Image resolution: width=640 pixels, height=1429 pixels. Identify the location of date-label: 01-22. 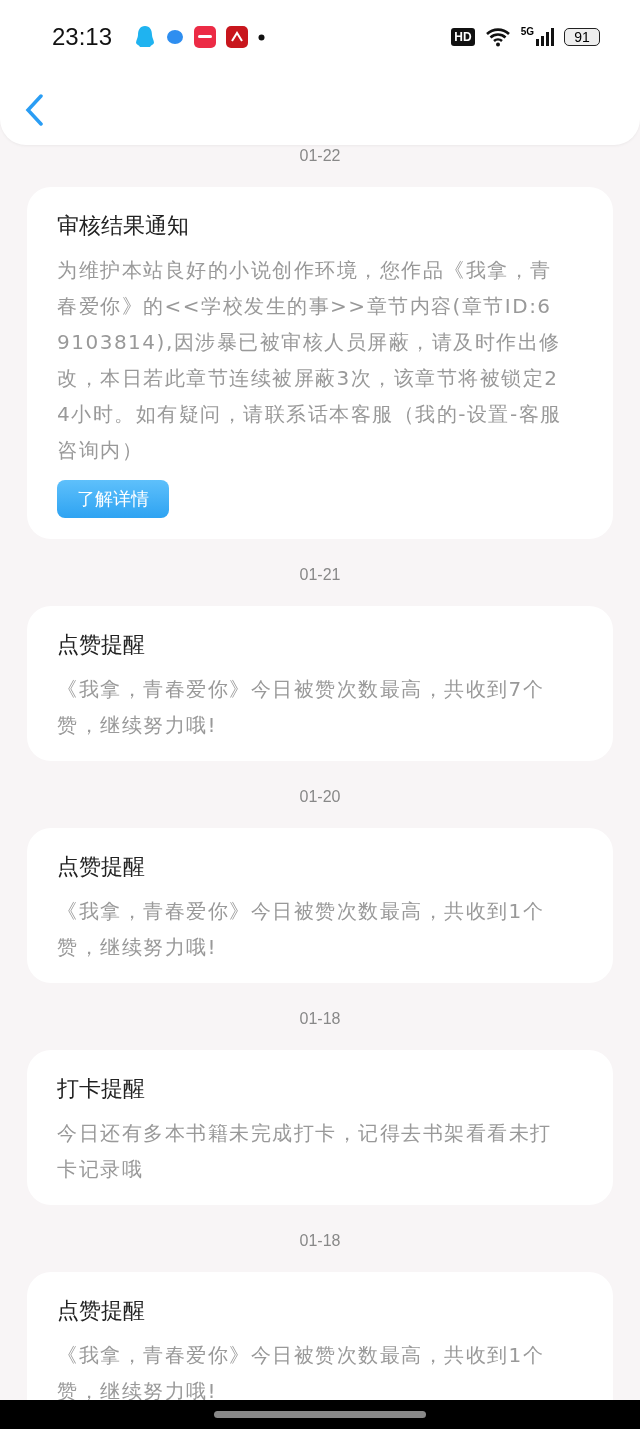
(320, 156).